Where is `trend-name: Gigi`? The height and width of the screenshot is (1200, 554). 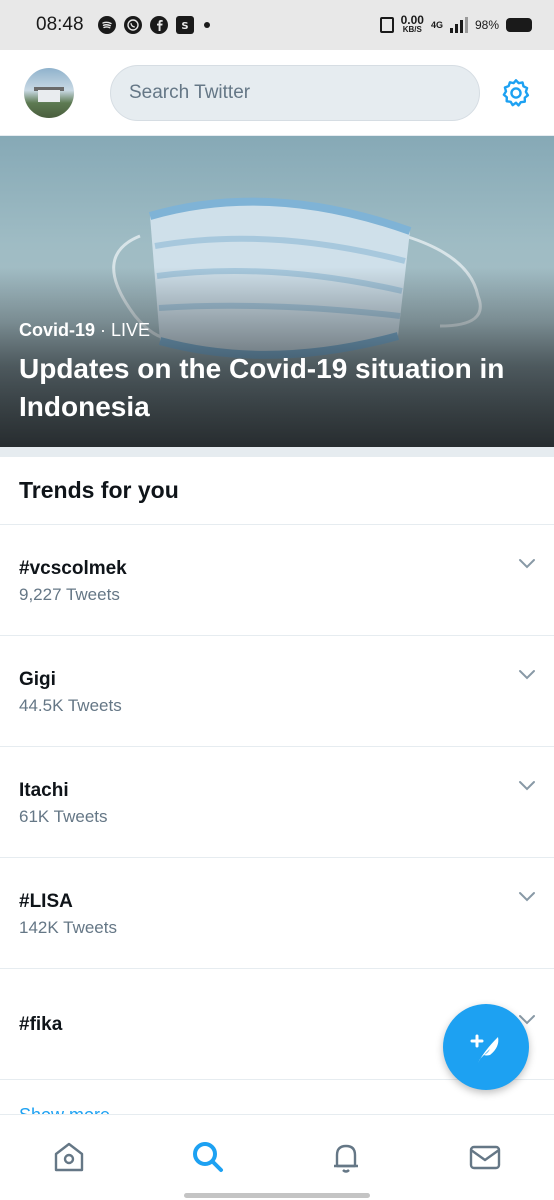
trend-name: Gigi is located at coordinates (37, 679).